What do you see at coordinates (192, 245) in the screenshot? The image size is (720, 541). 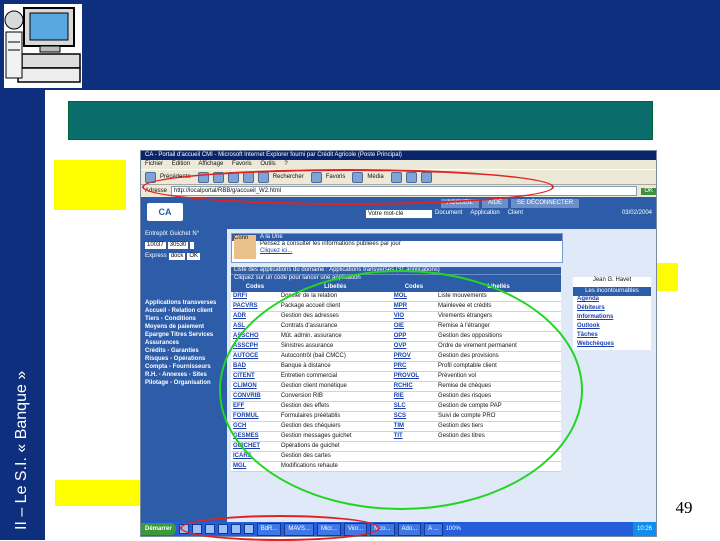 I see `numero-field` at bounding box center [192, 245].